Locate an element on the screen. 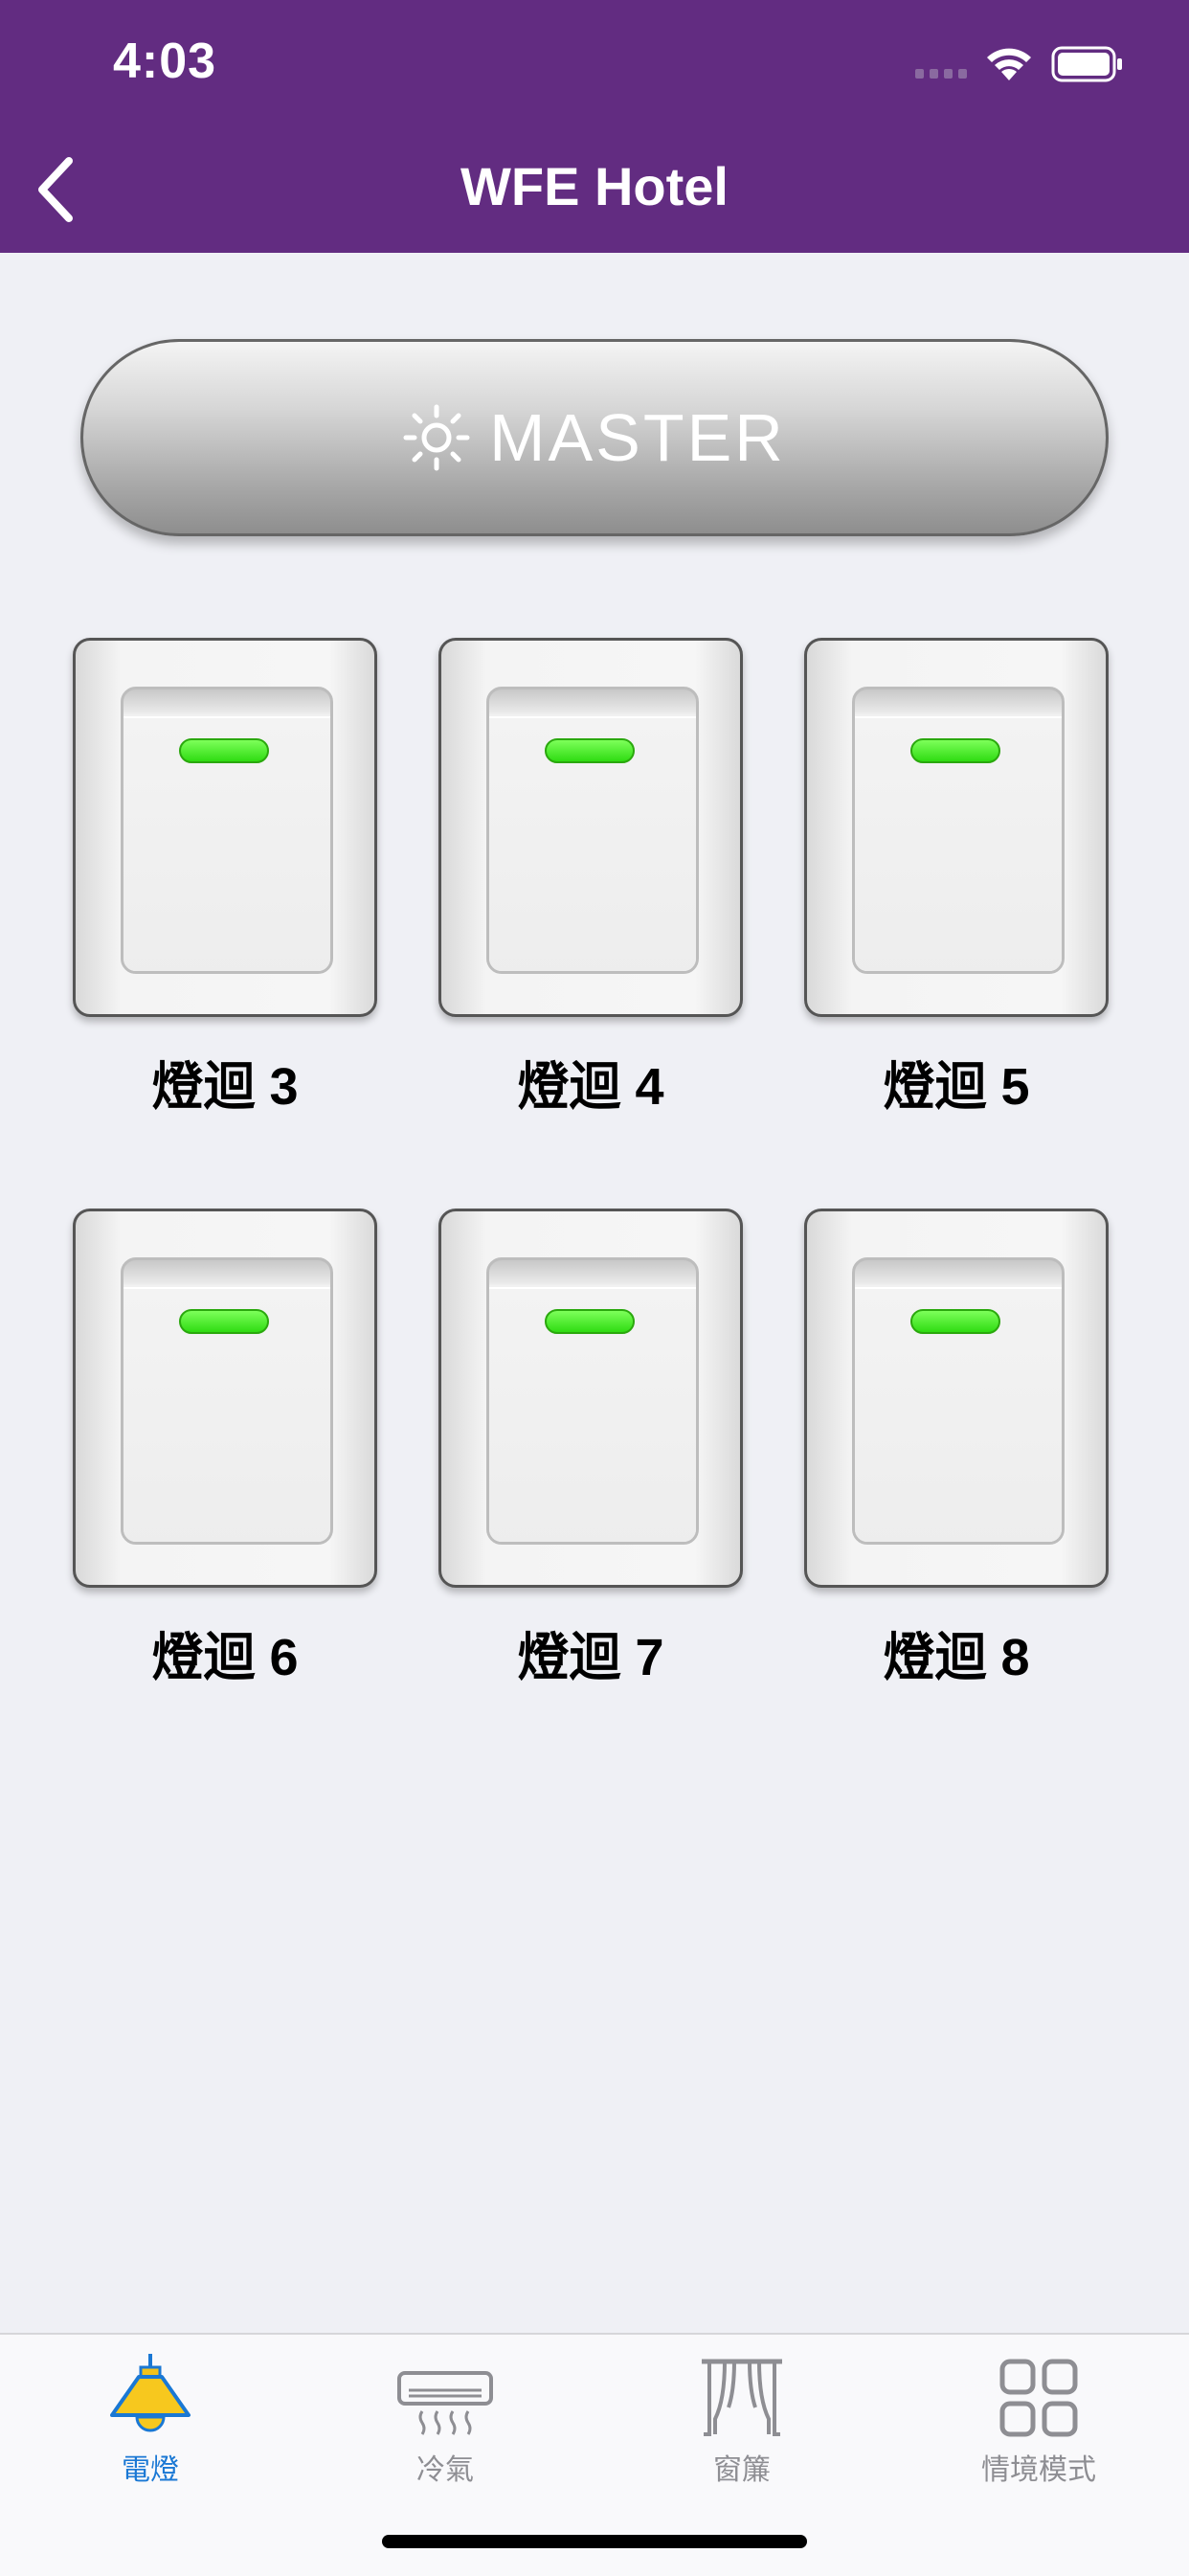 The width and height of the screenshot is (1189, 2576). page-title: WFE Hotel is located at coordinates (594, 186).